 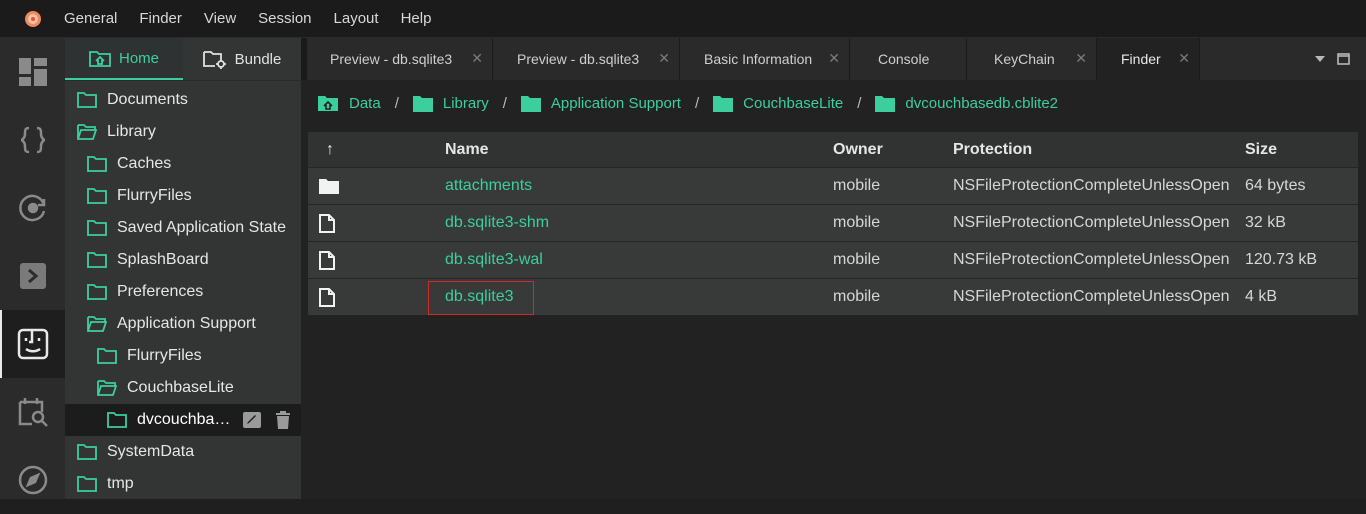 What do you see at coordinates (497, 223) in the screenshot?
I see `cell-name: db.sqlite3-shm` at bounding box center [497, 223].